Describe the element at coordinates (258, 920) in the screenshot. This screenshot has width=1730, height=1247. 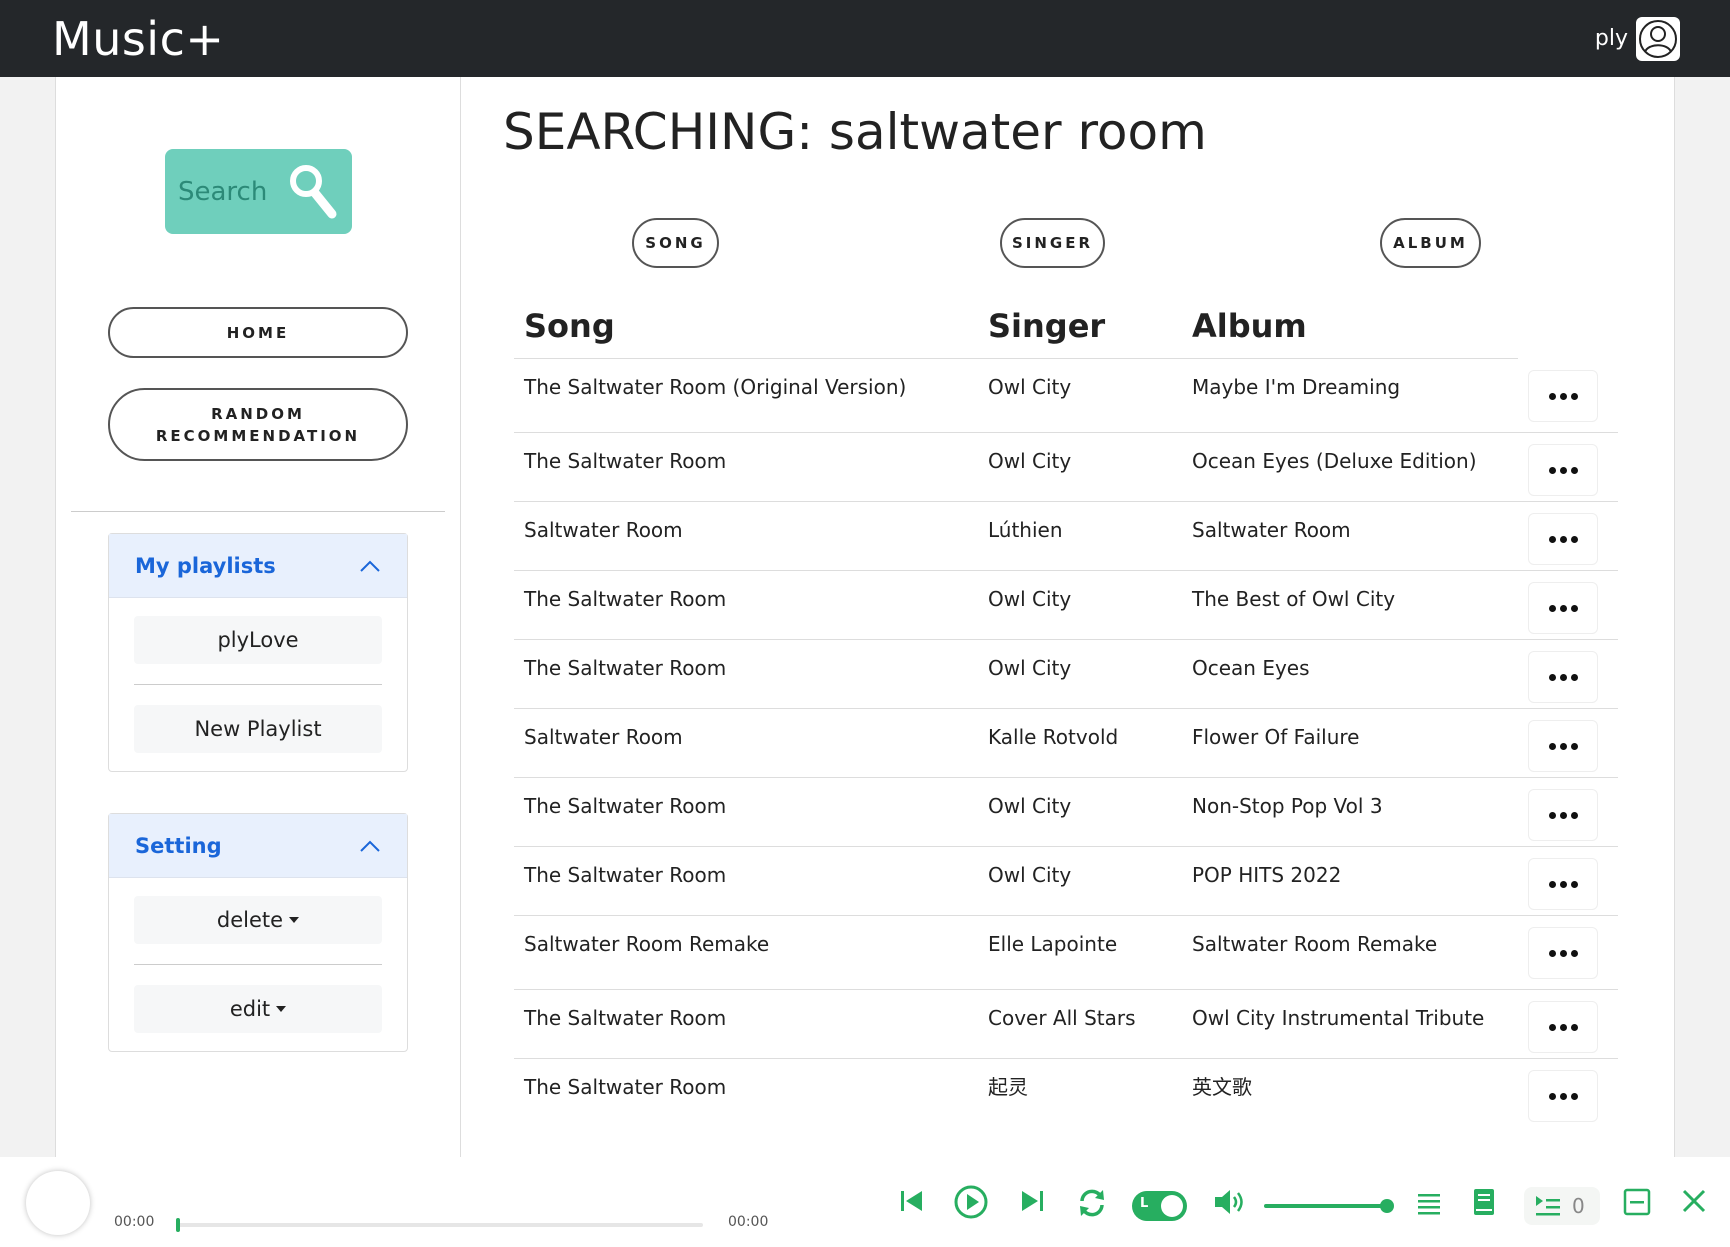
I see `delete-dropdown: delete` at that location.